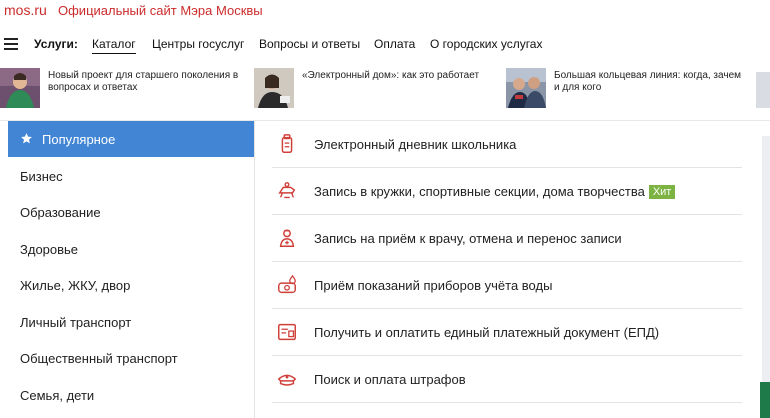  What do you see at coordinates (131, 139) in the screenshot?
I see `sidebar-item-popular: Популярное` at bounding box center [131, 139].